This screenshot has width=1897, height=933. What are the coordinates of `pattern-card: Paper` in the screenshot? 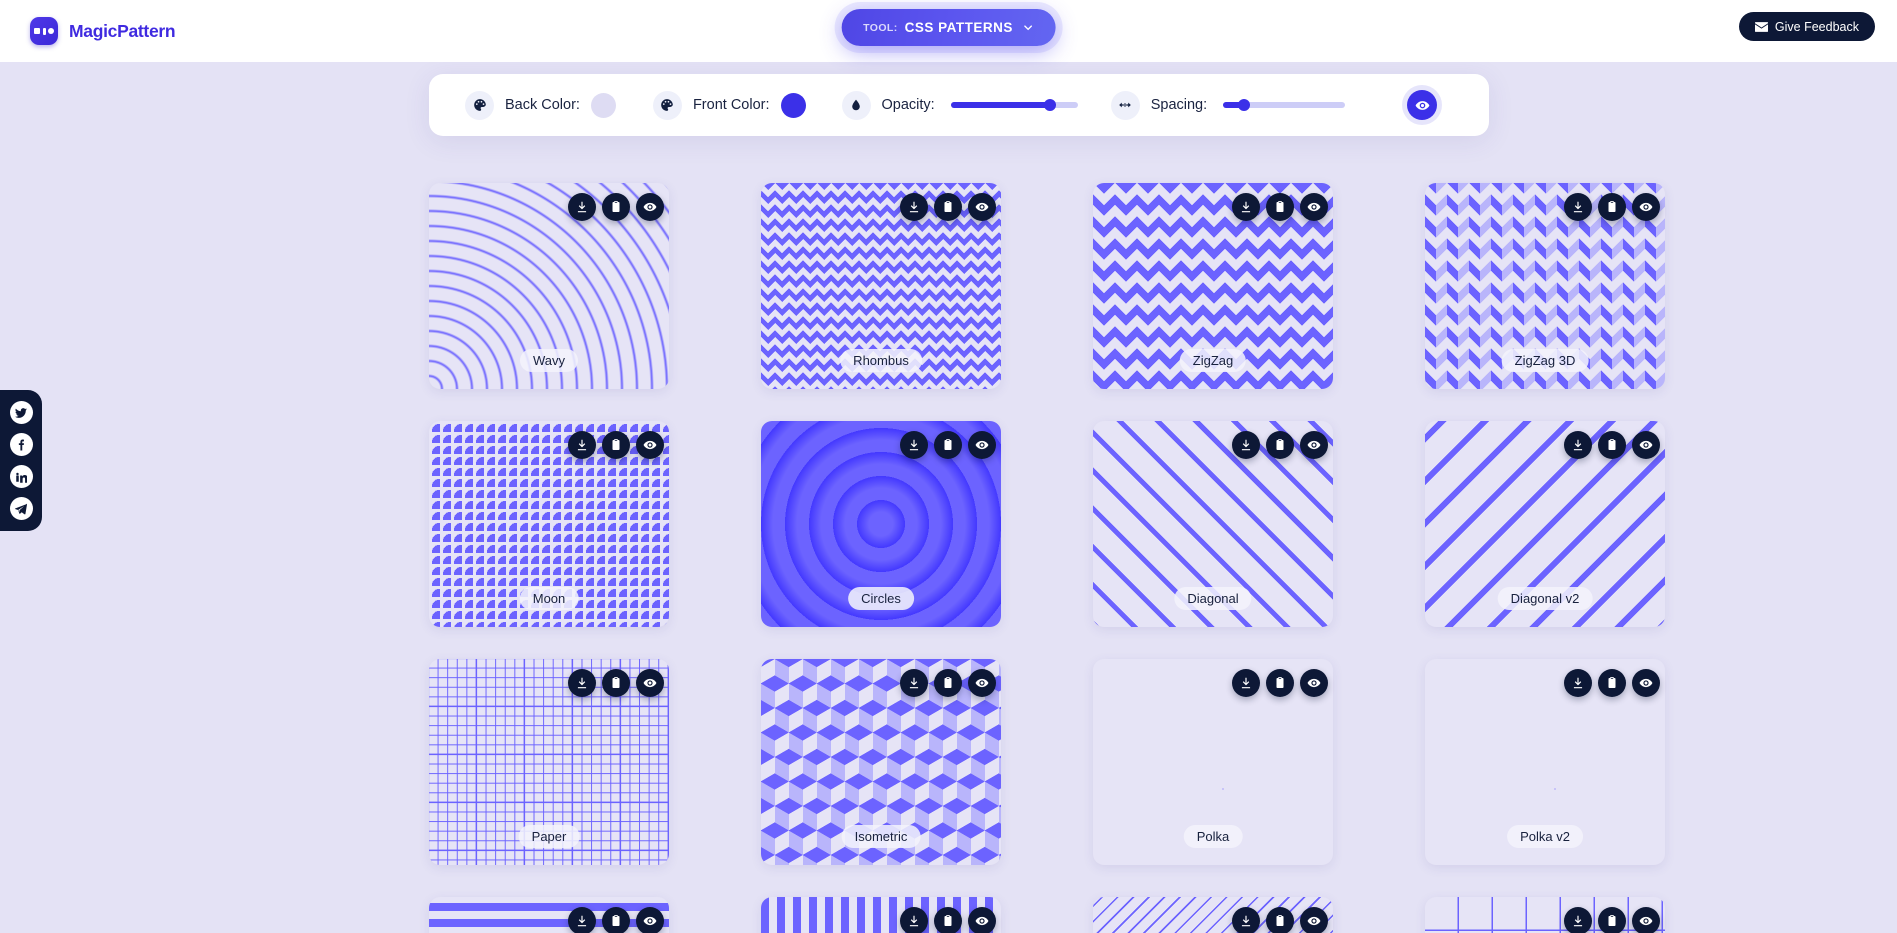 It's located at (549, 762).